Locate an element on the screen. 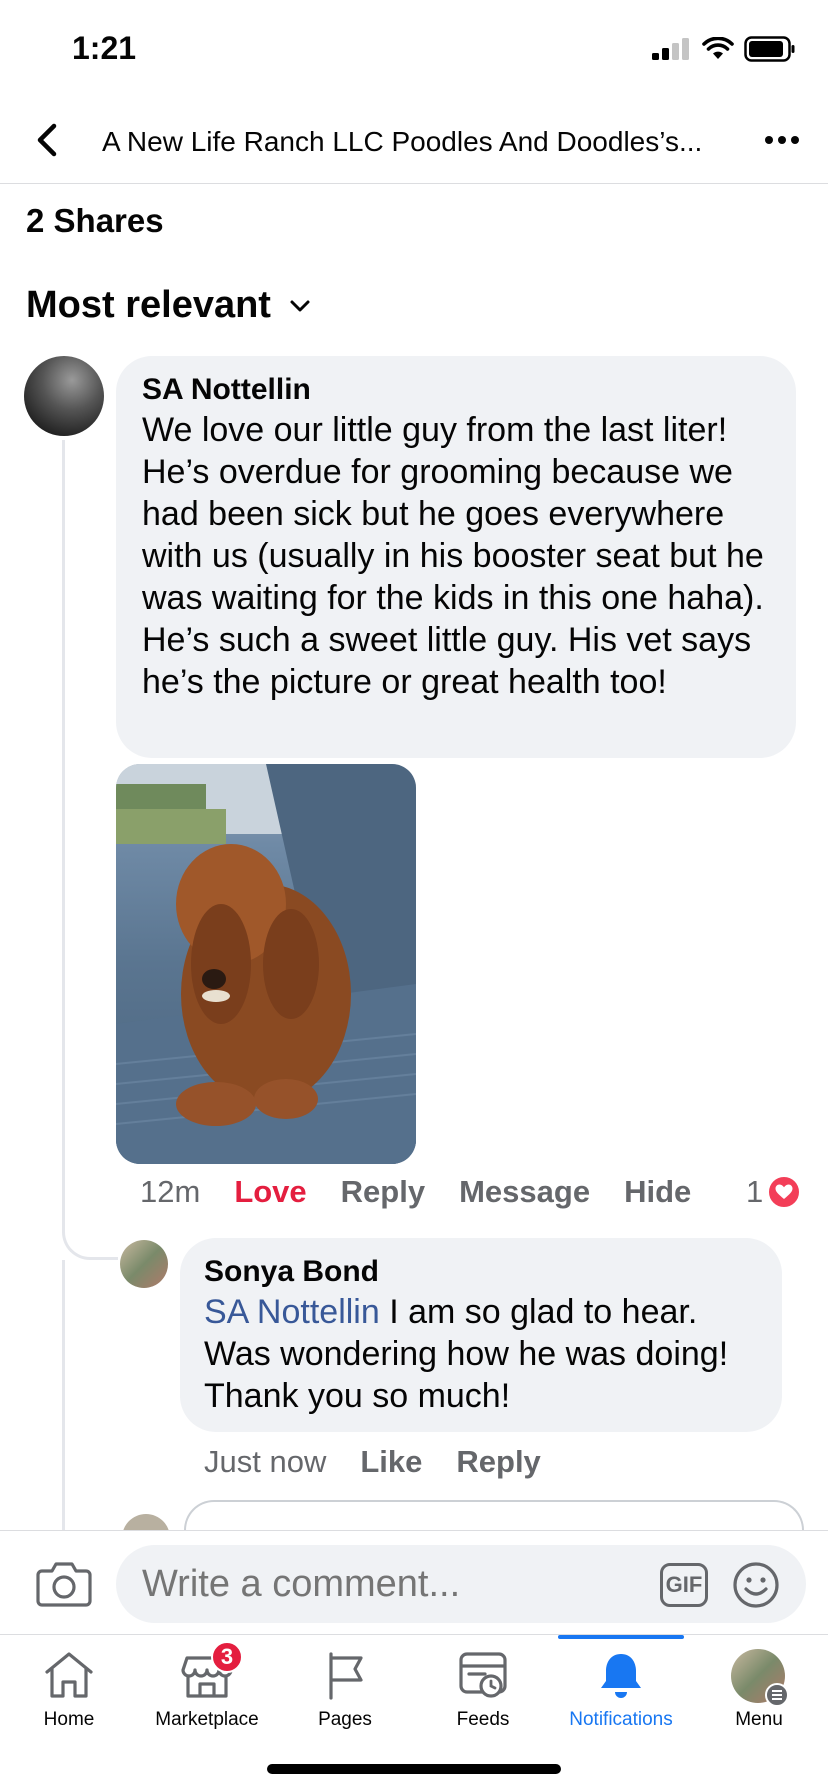  comment-photo is located at coordinates (266, 964).